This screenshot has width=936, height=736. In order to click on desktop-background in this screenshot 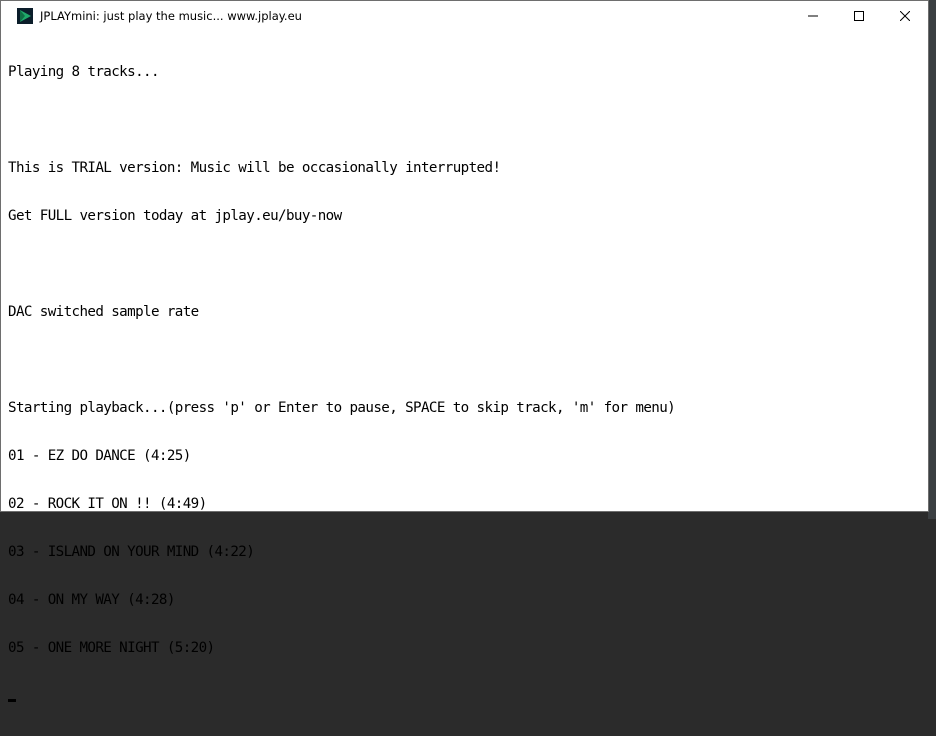, I will do `click(932, 259)`.